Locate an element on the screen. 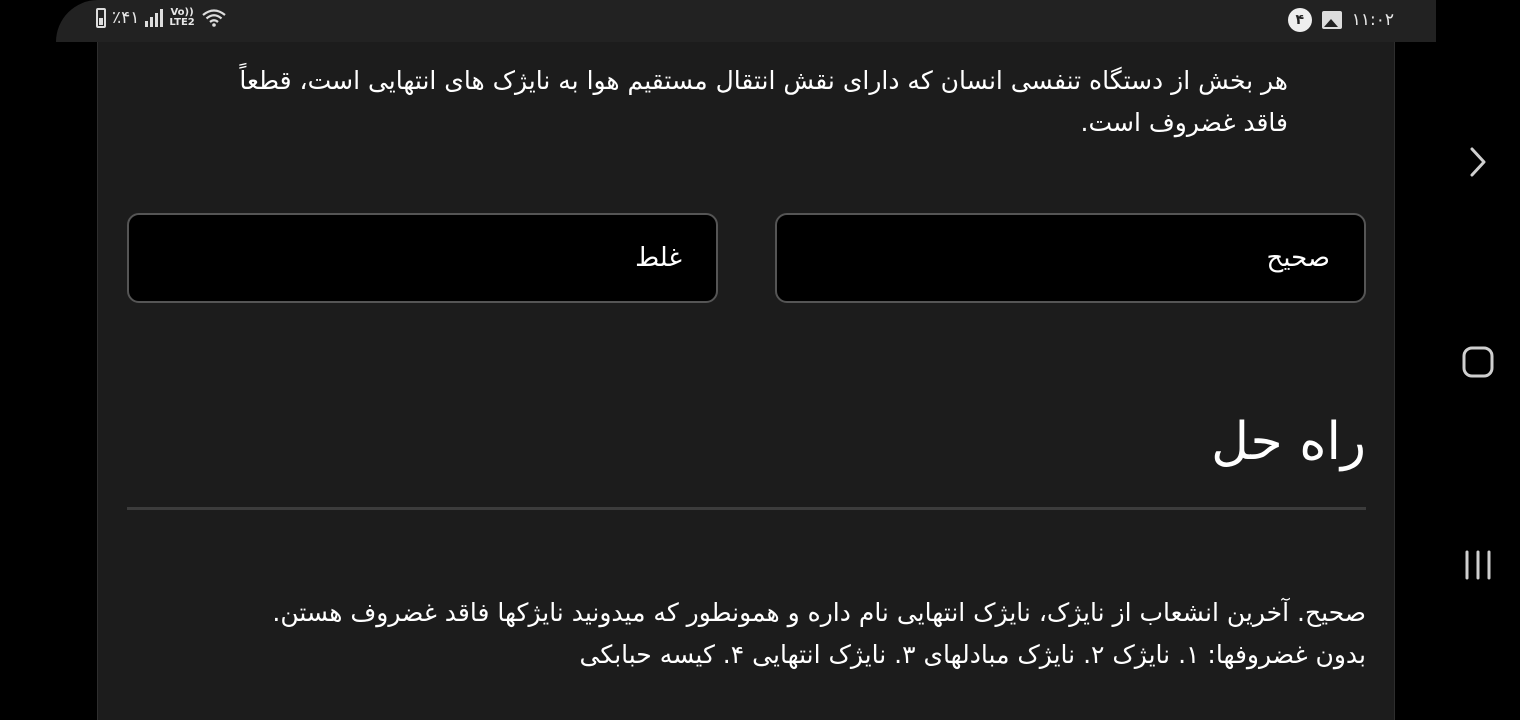  status-right: ۴ ۱۱:۰۲ is located at coordinates (1340, 20).